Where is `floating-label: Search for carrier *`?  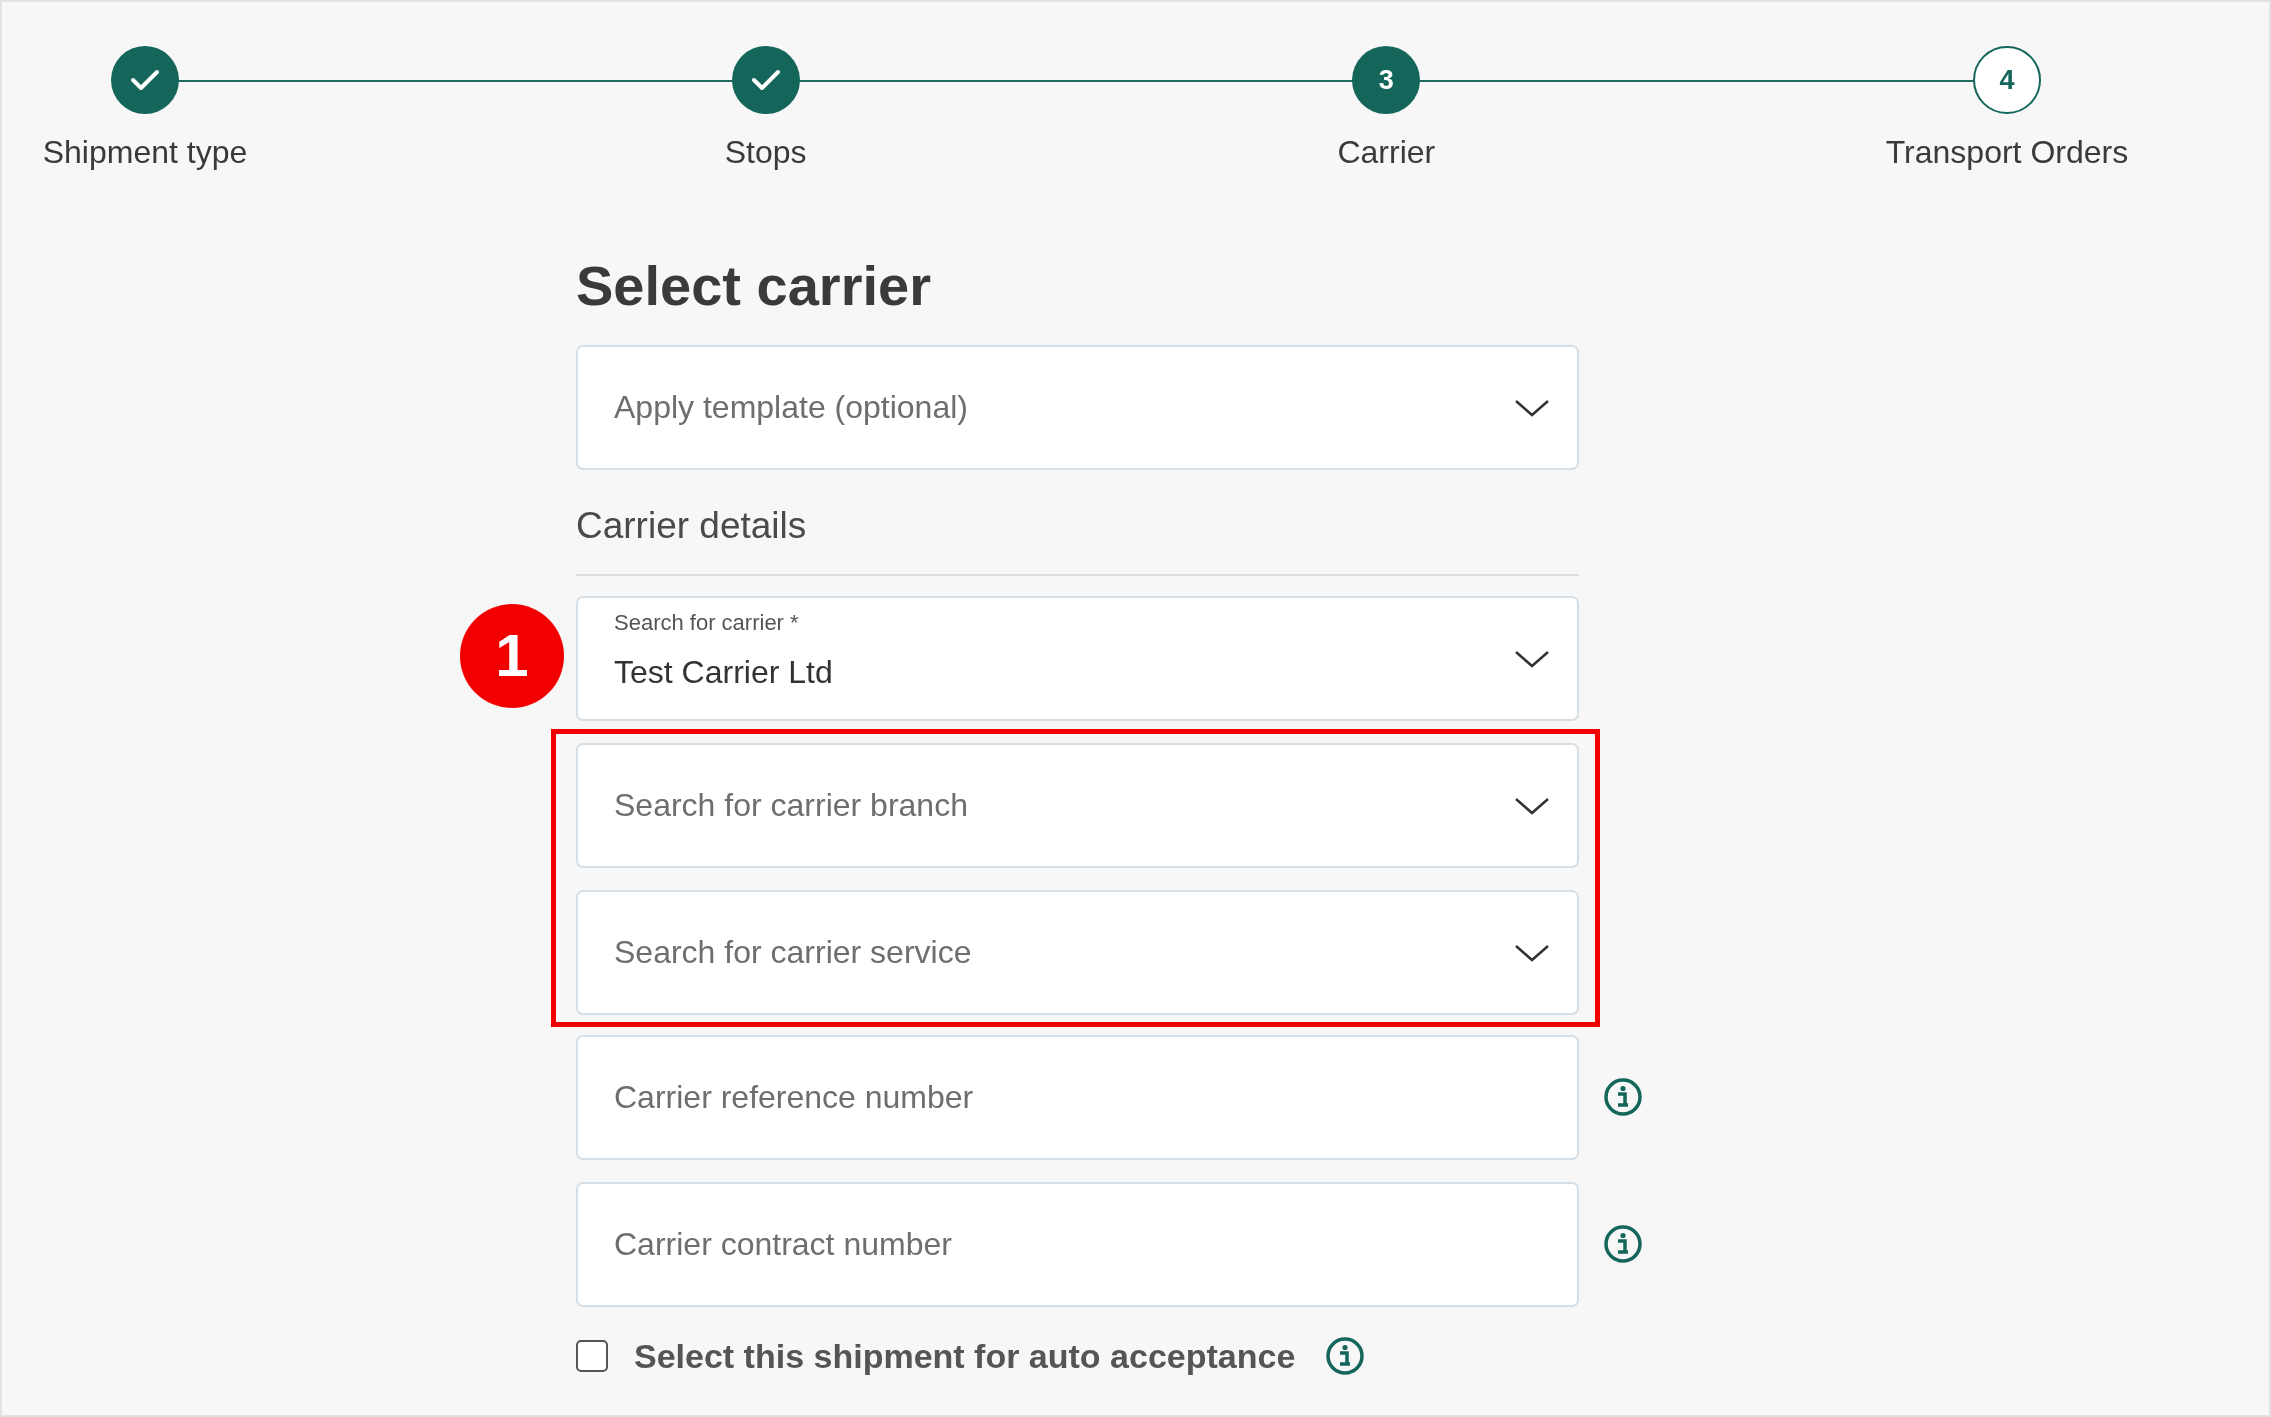
floating-label: Search for carrier * is located at coordinates (706, 622).